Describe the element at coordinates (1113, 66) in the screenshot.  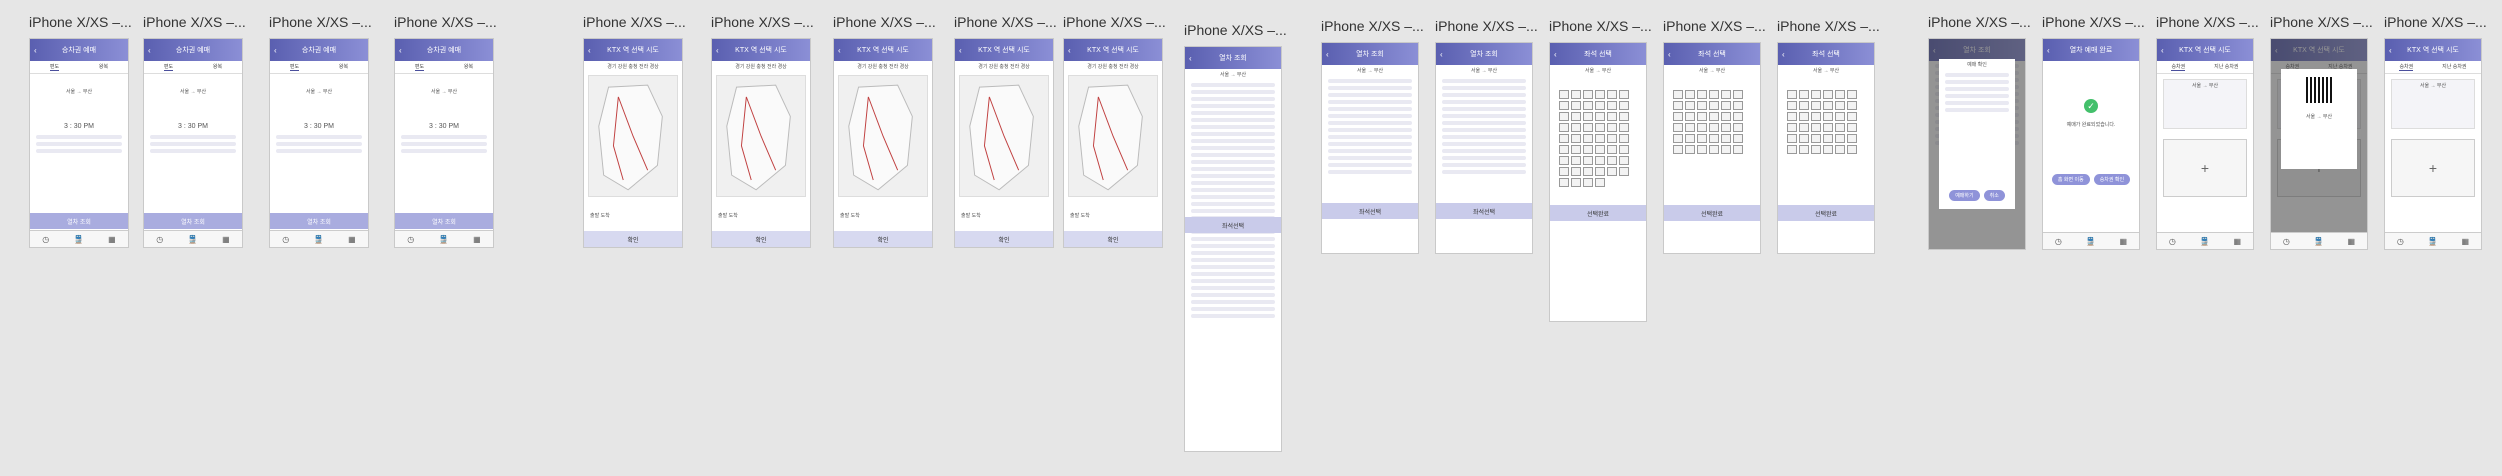
I see `region-tabs: 경기 강원 충청 전라 경상` at that location.